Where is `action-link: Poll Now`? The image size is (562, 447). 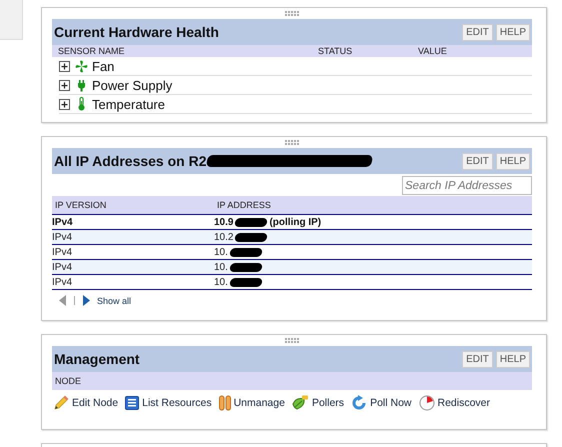 action-link: Poll Now is located at coordinates (391, 403).